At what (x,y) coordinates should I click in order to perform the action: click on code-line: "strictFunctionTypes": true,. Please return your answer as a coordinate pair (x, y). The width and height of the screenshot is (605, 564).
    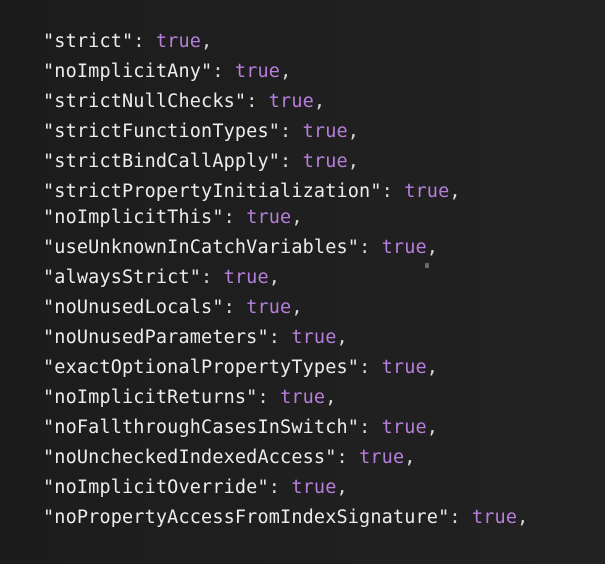
    Looking at the image, I should click on (285, 132).